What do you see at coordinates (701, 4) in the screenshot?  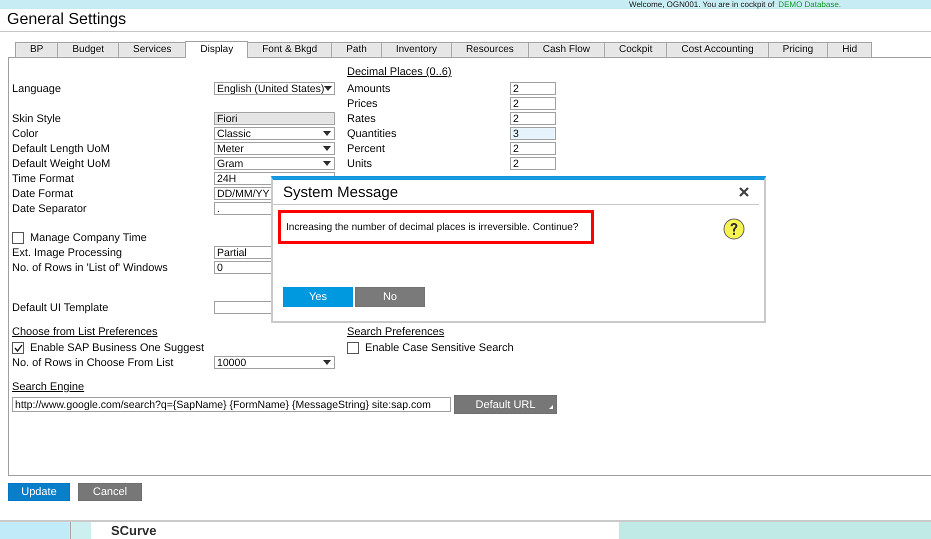 I see `welcome-text: Welcome, OGN001. You are in cockpit of` at bounding box center [701, 4].